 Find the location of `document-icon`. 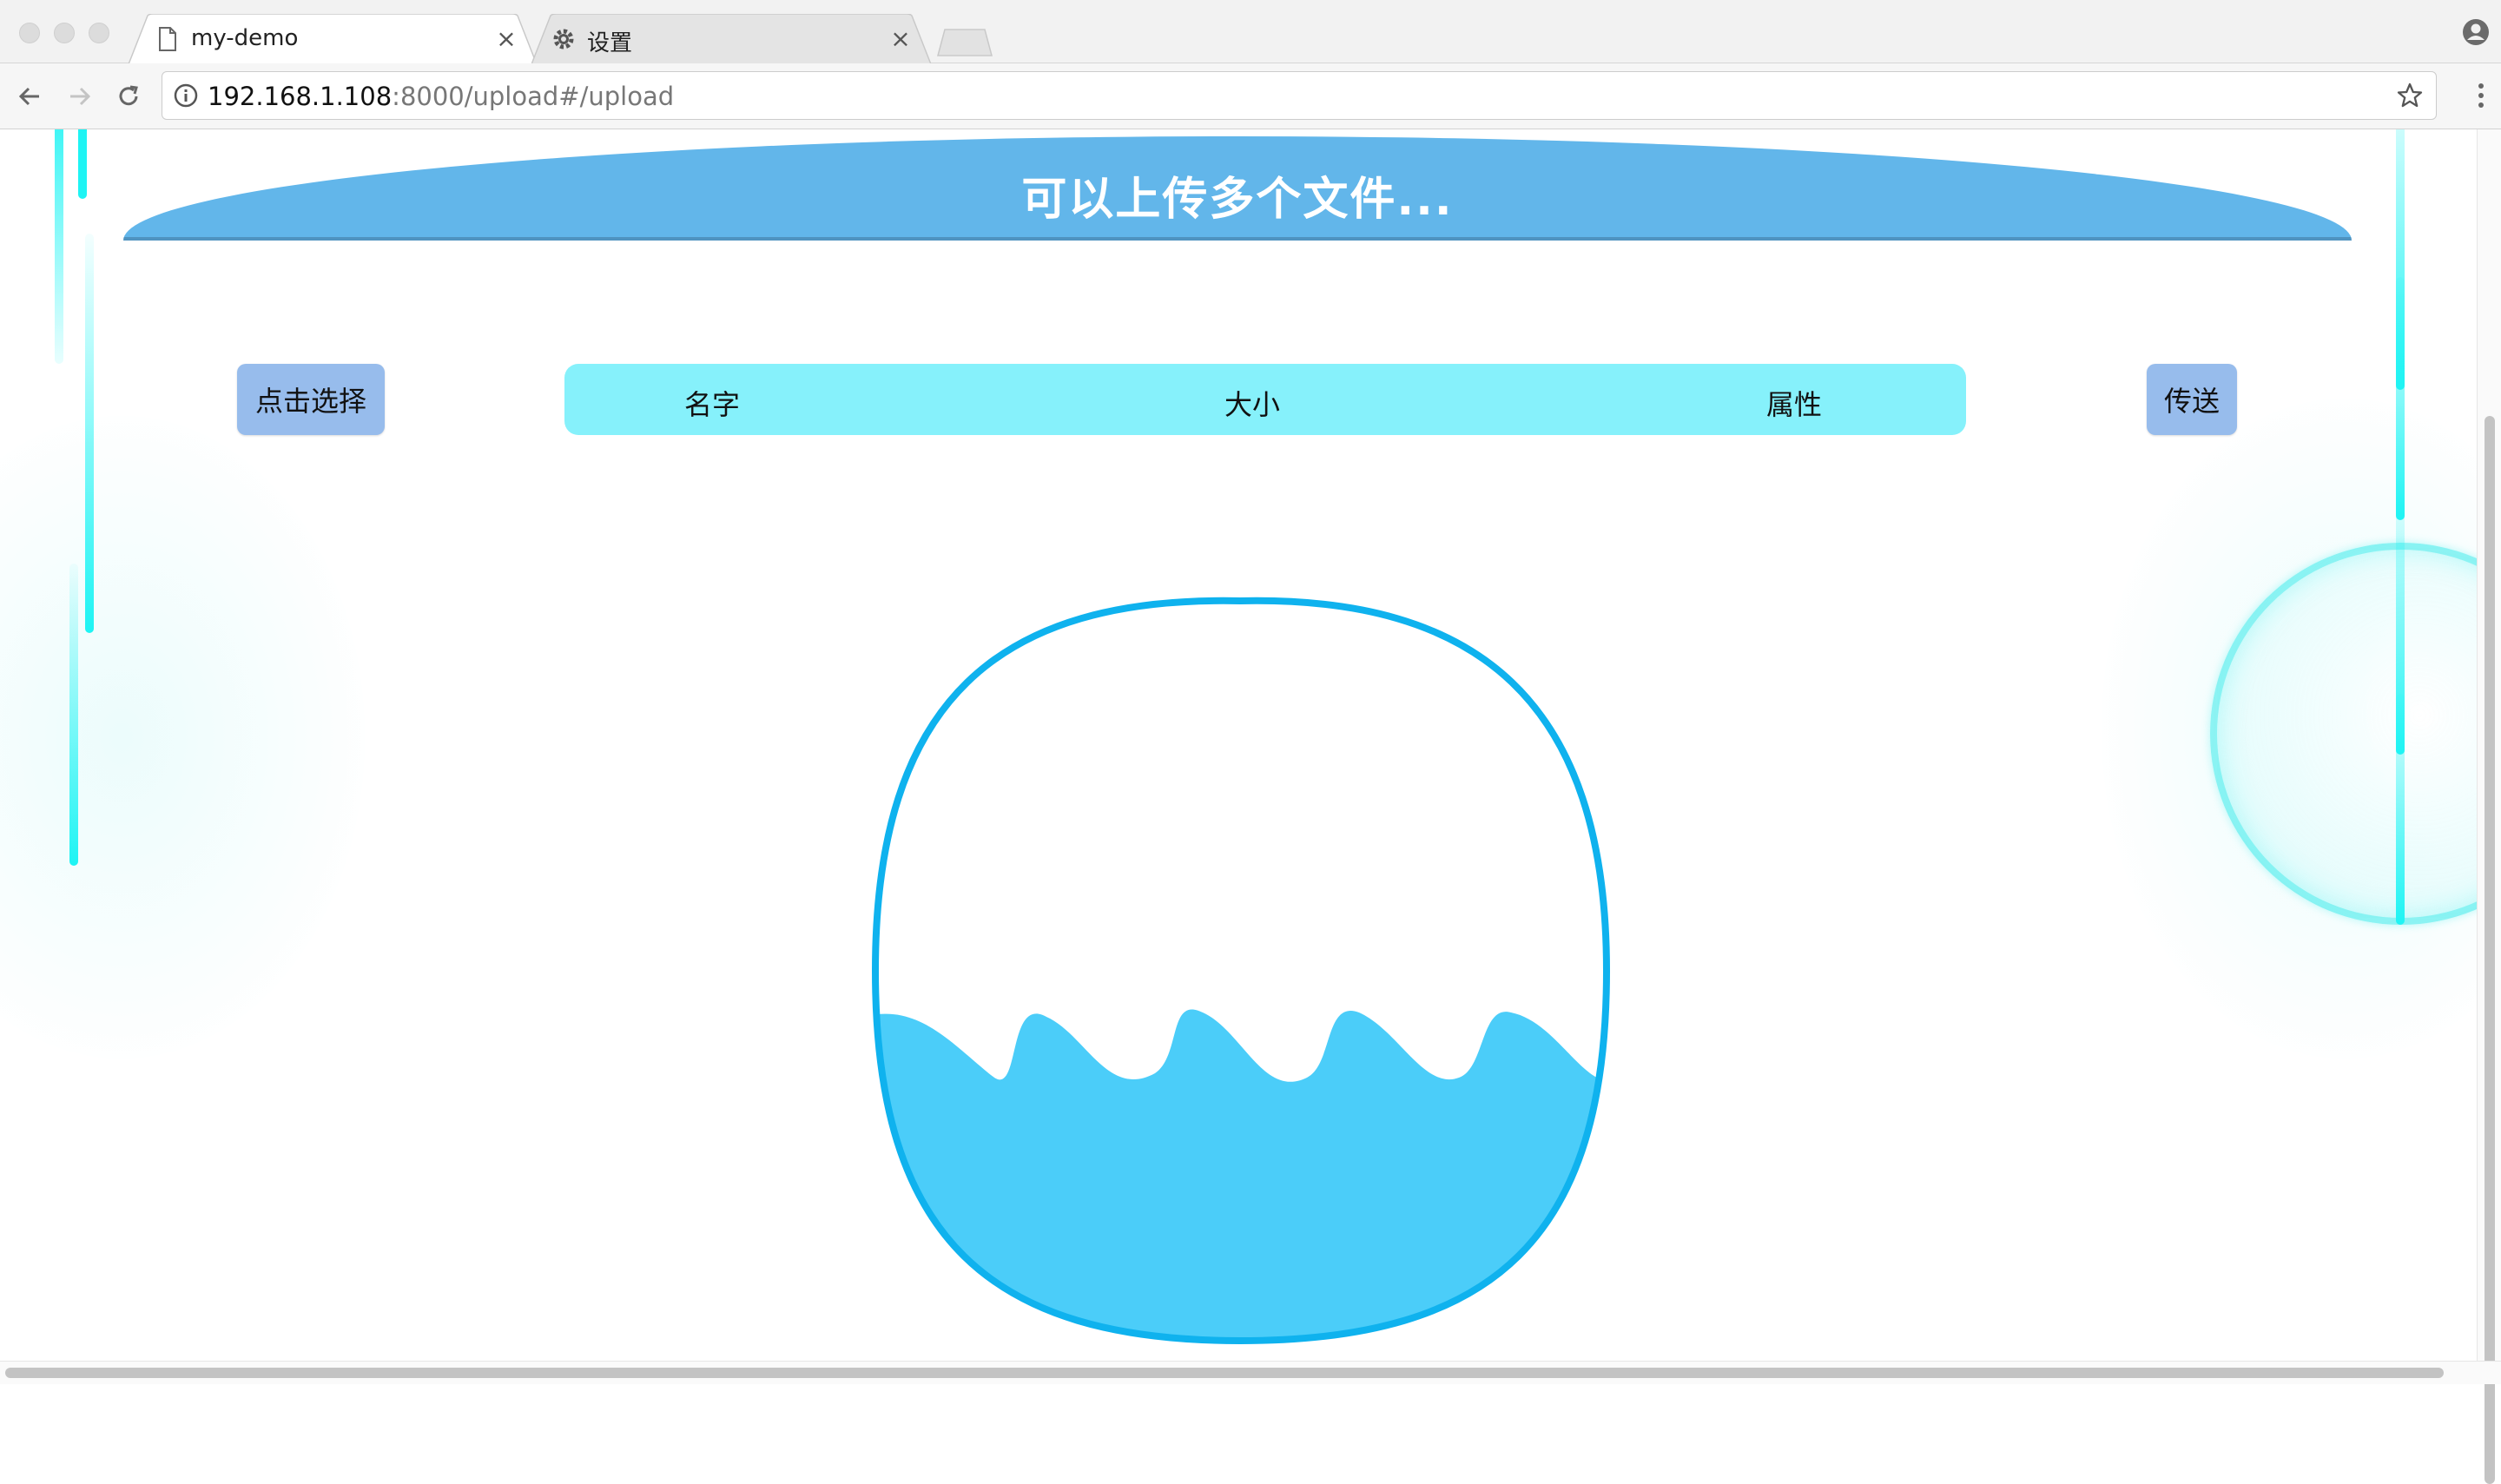

document-icon is located at coordinates (167, 39).